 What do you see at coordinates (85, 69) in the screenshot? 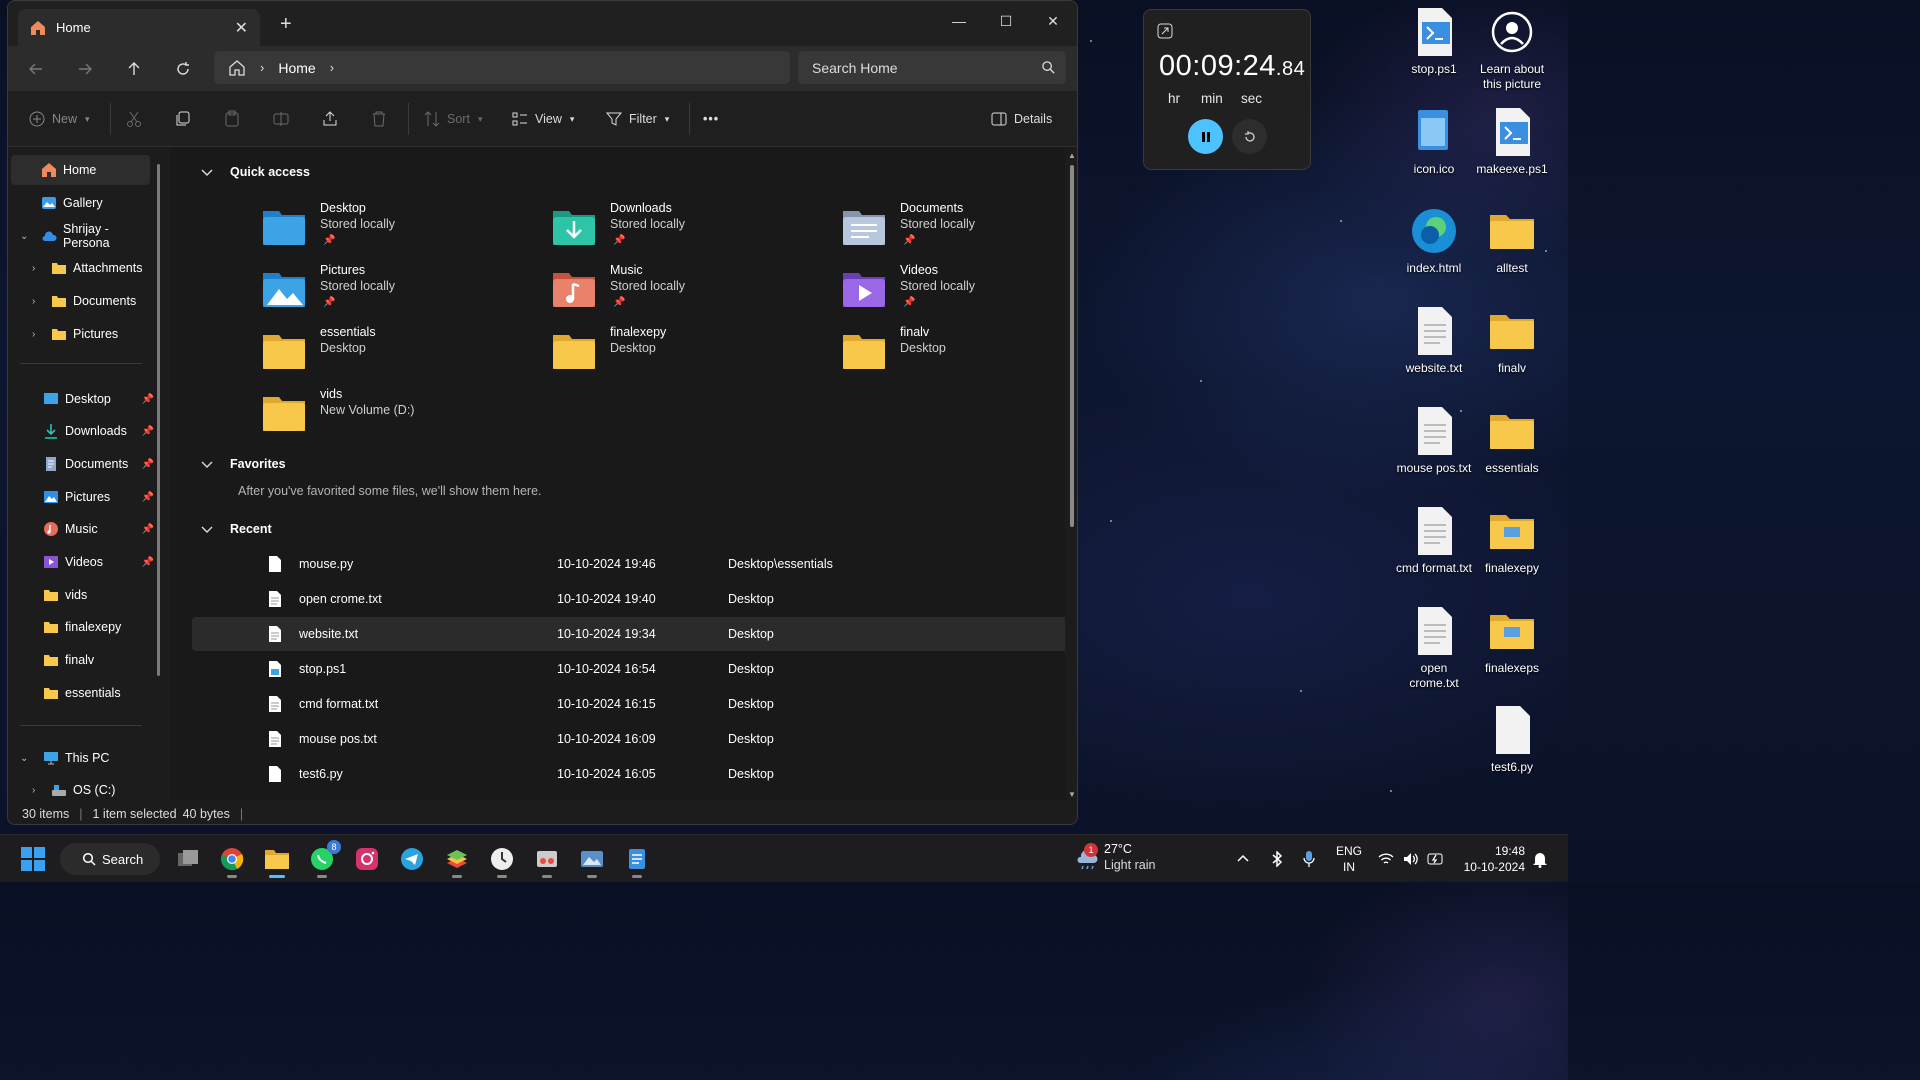
I see `forward-button` at bounding box center [85, 69].